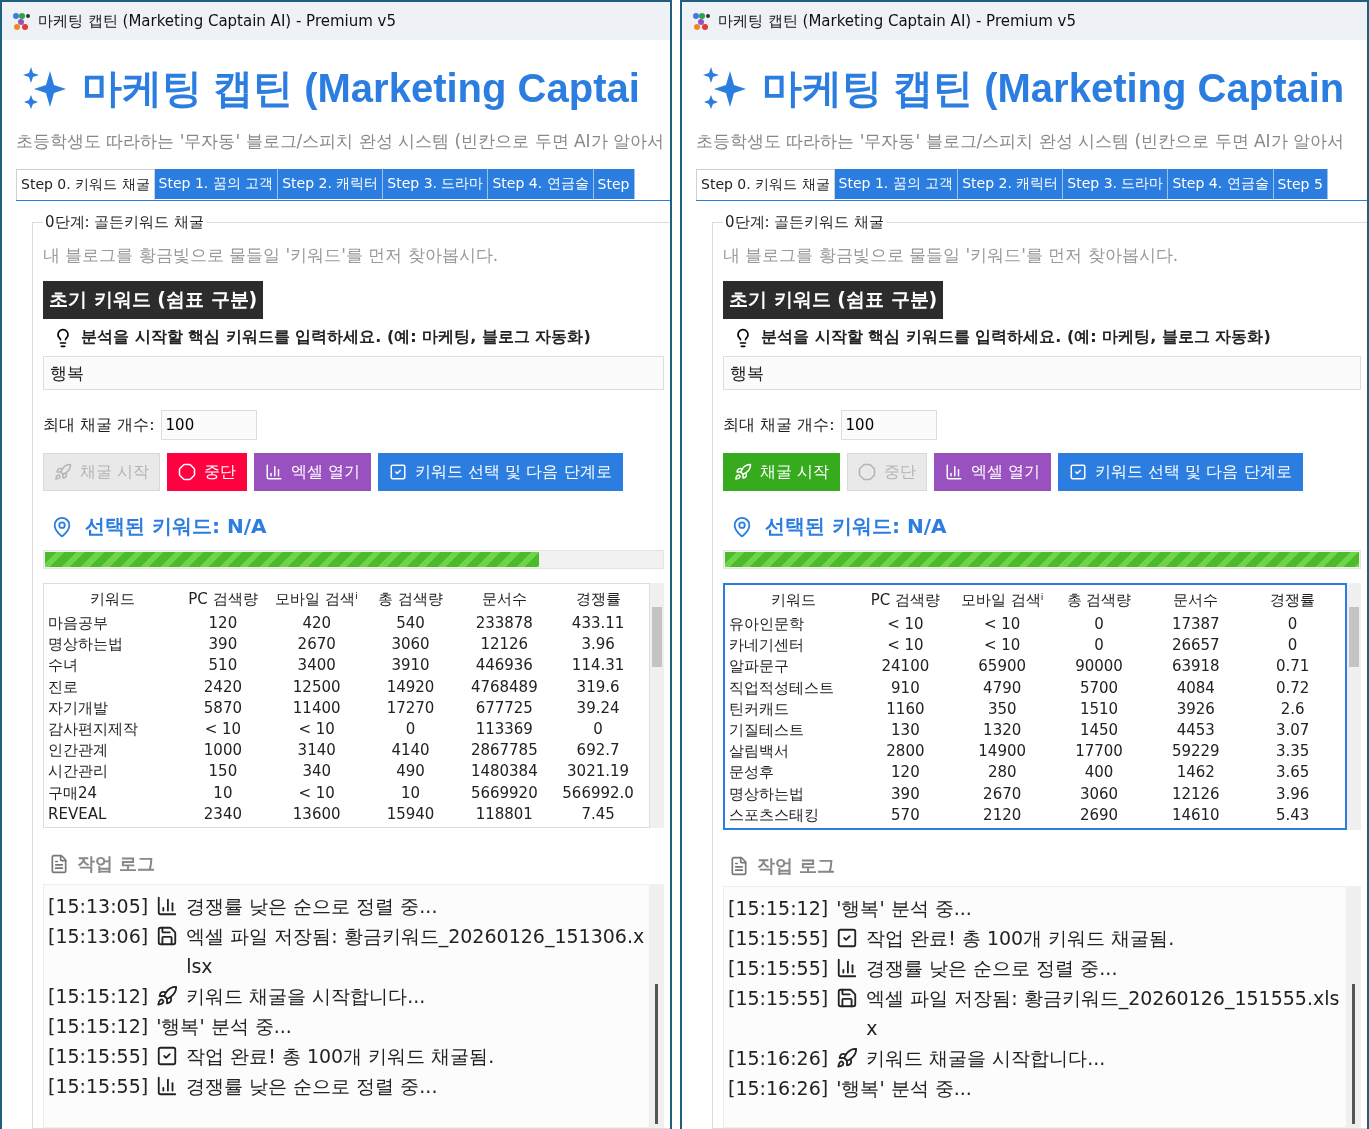 Image resolution: width=1369 pixels, height=1129 pixels. I want to click on table-cell-text: < 10, so click(1002, 624).